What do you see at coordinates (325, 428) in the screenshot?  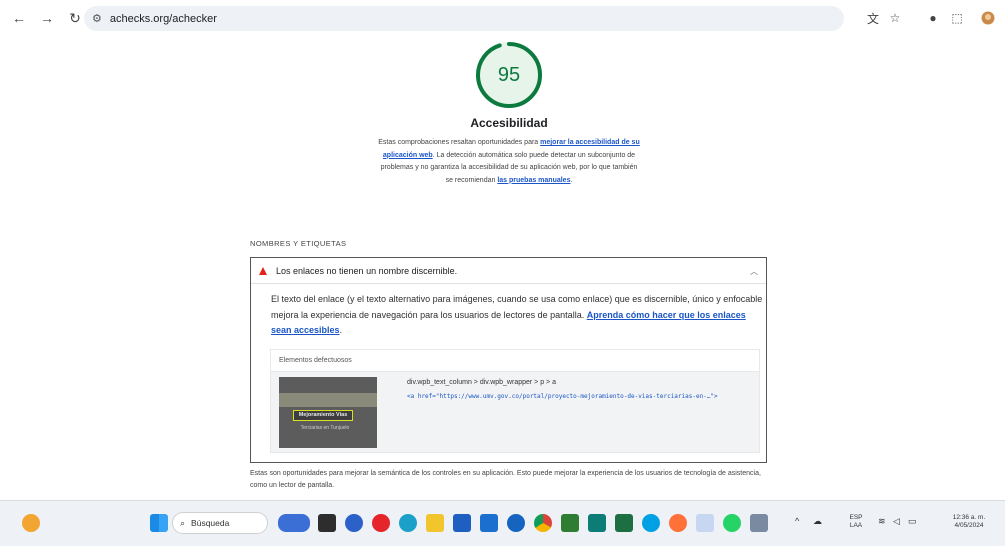 I see `thumbnail-text-2: Terciarias en Tunjuelo` at bounding box center [325, 428].